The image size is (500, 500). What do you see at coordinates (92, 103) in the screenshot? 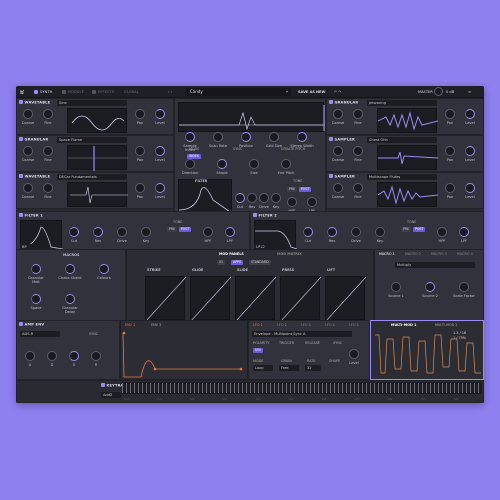
I see `osc-left-0-preset: Sine` at bounding box center [92, 103].